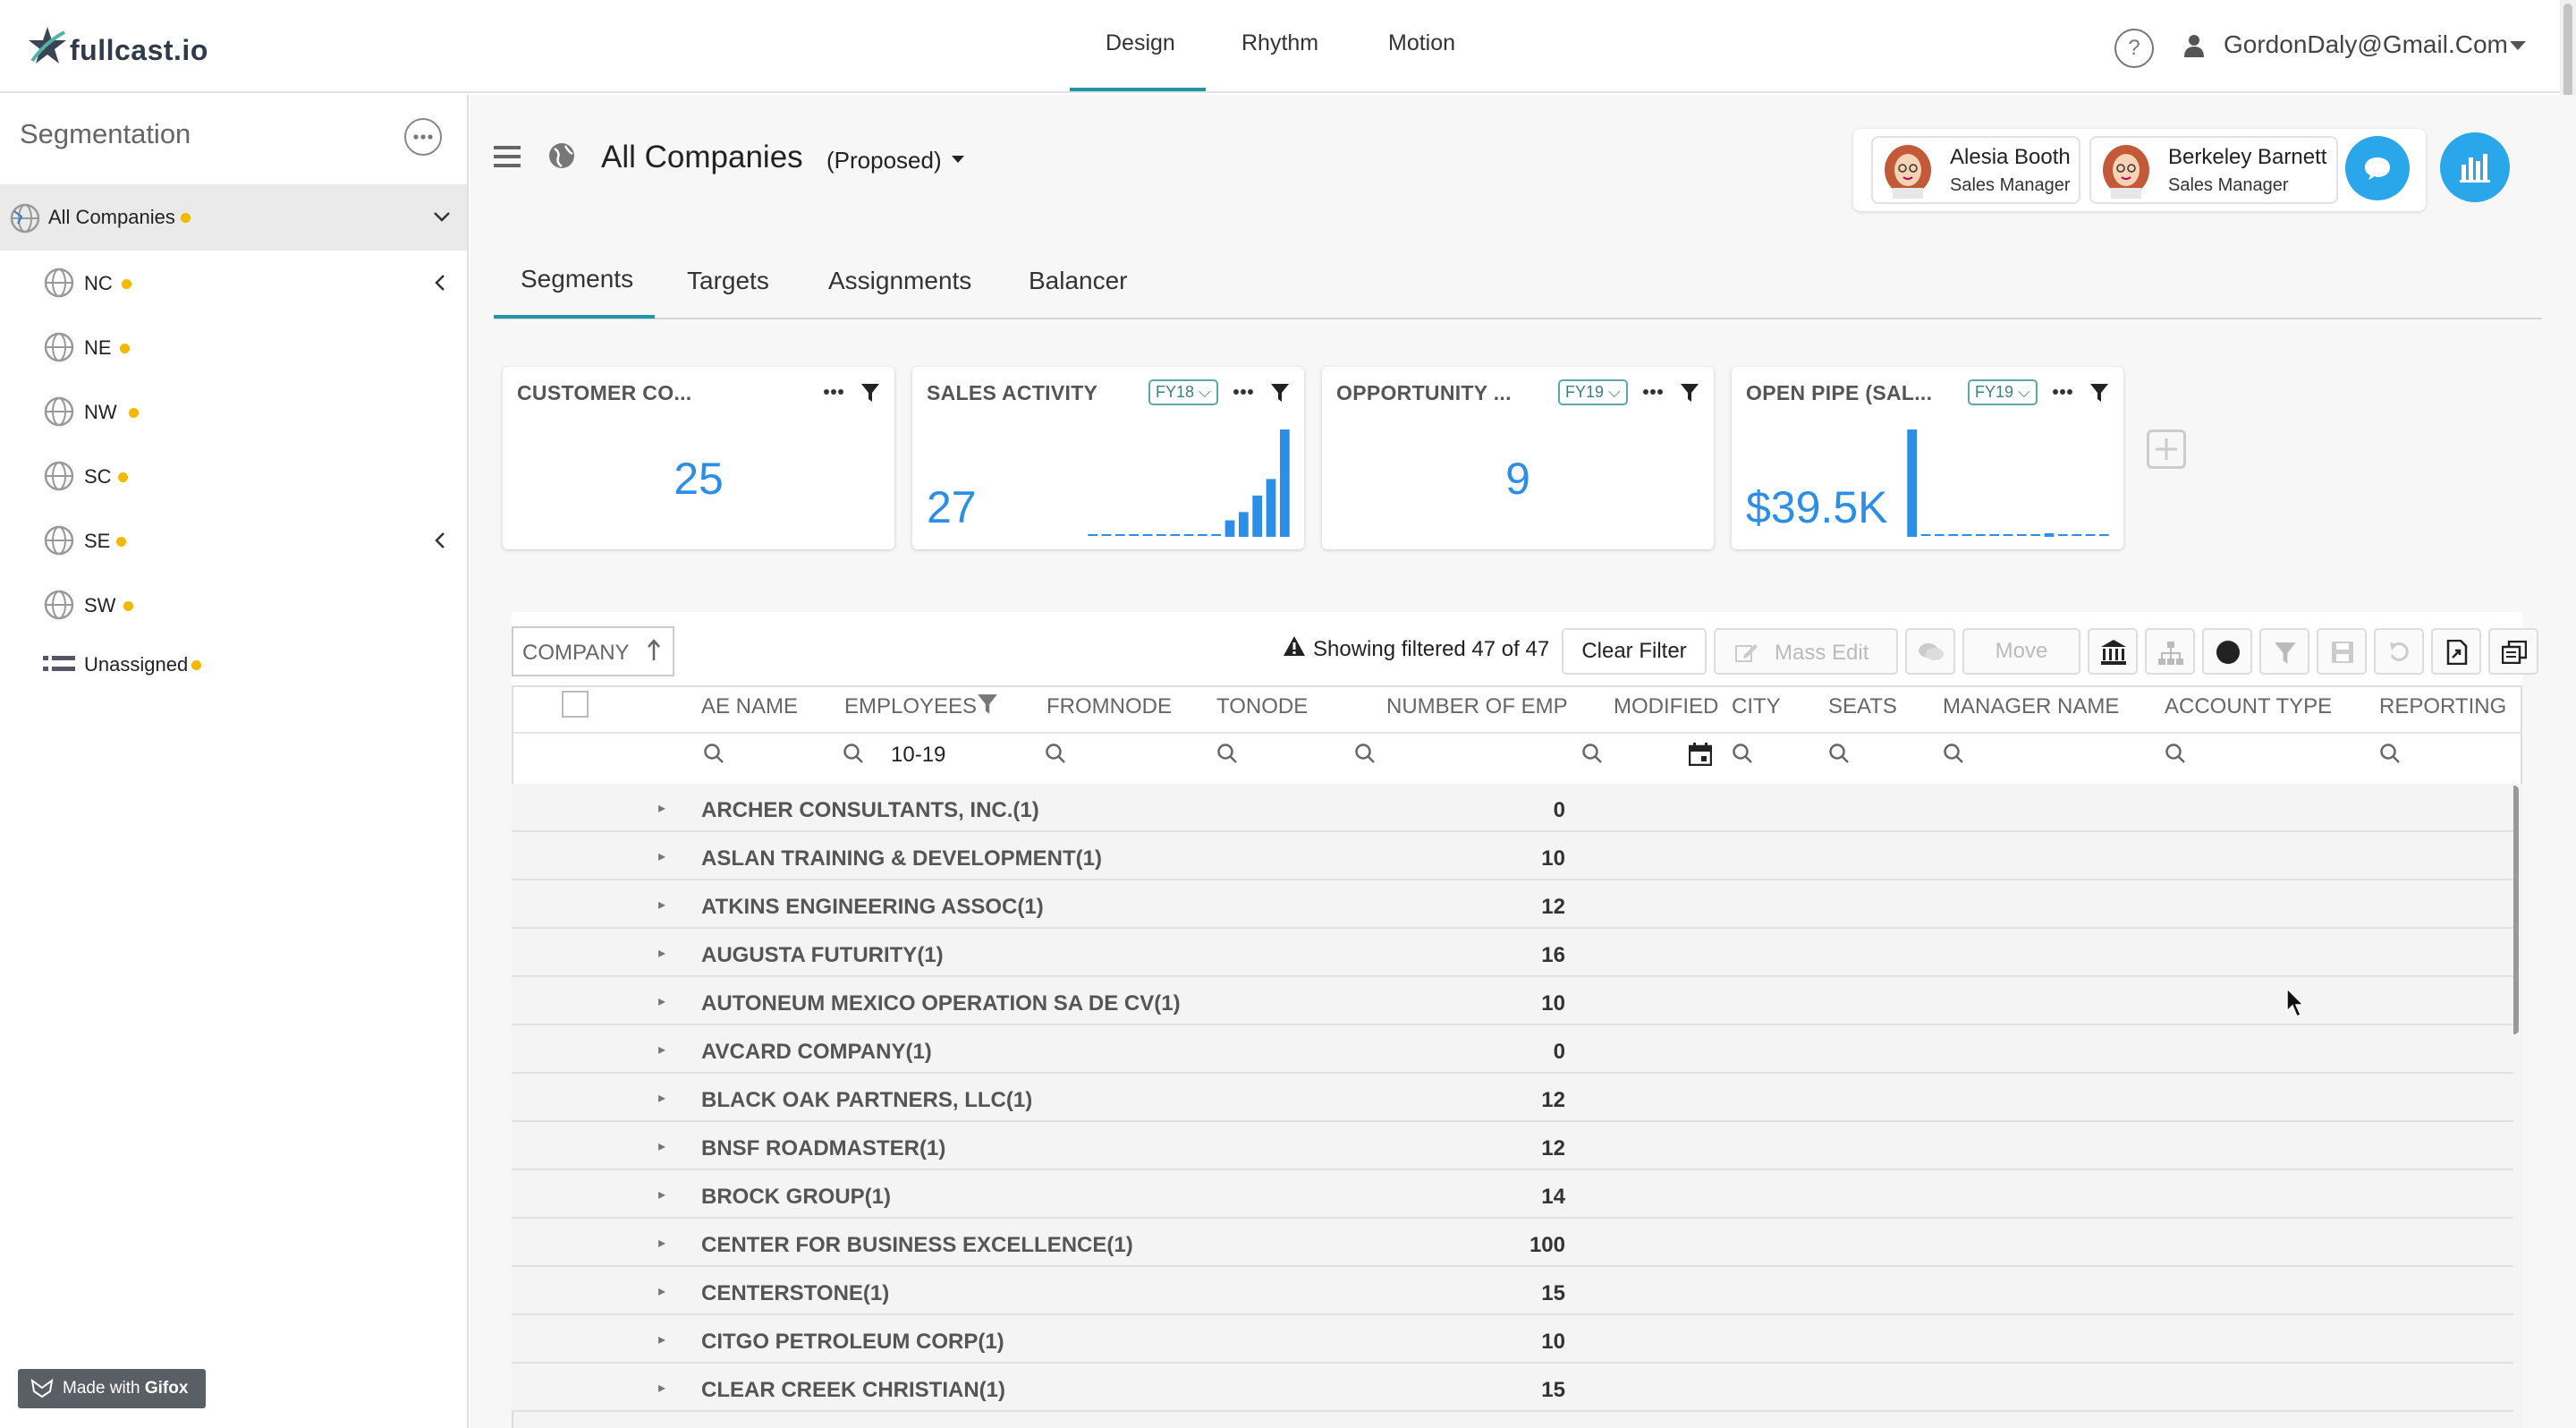 Image resolution: width=2576 pixels, height=1428 pixels. What do you see at coordinates (2031, 706) in the screenshot?
I see `col-manager-name: MANAGER NAME` at bounding box center [2031, 706].